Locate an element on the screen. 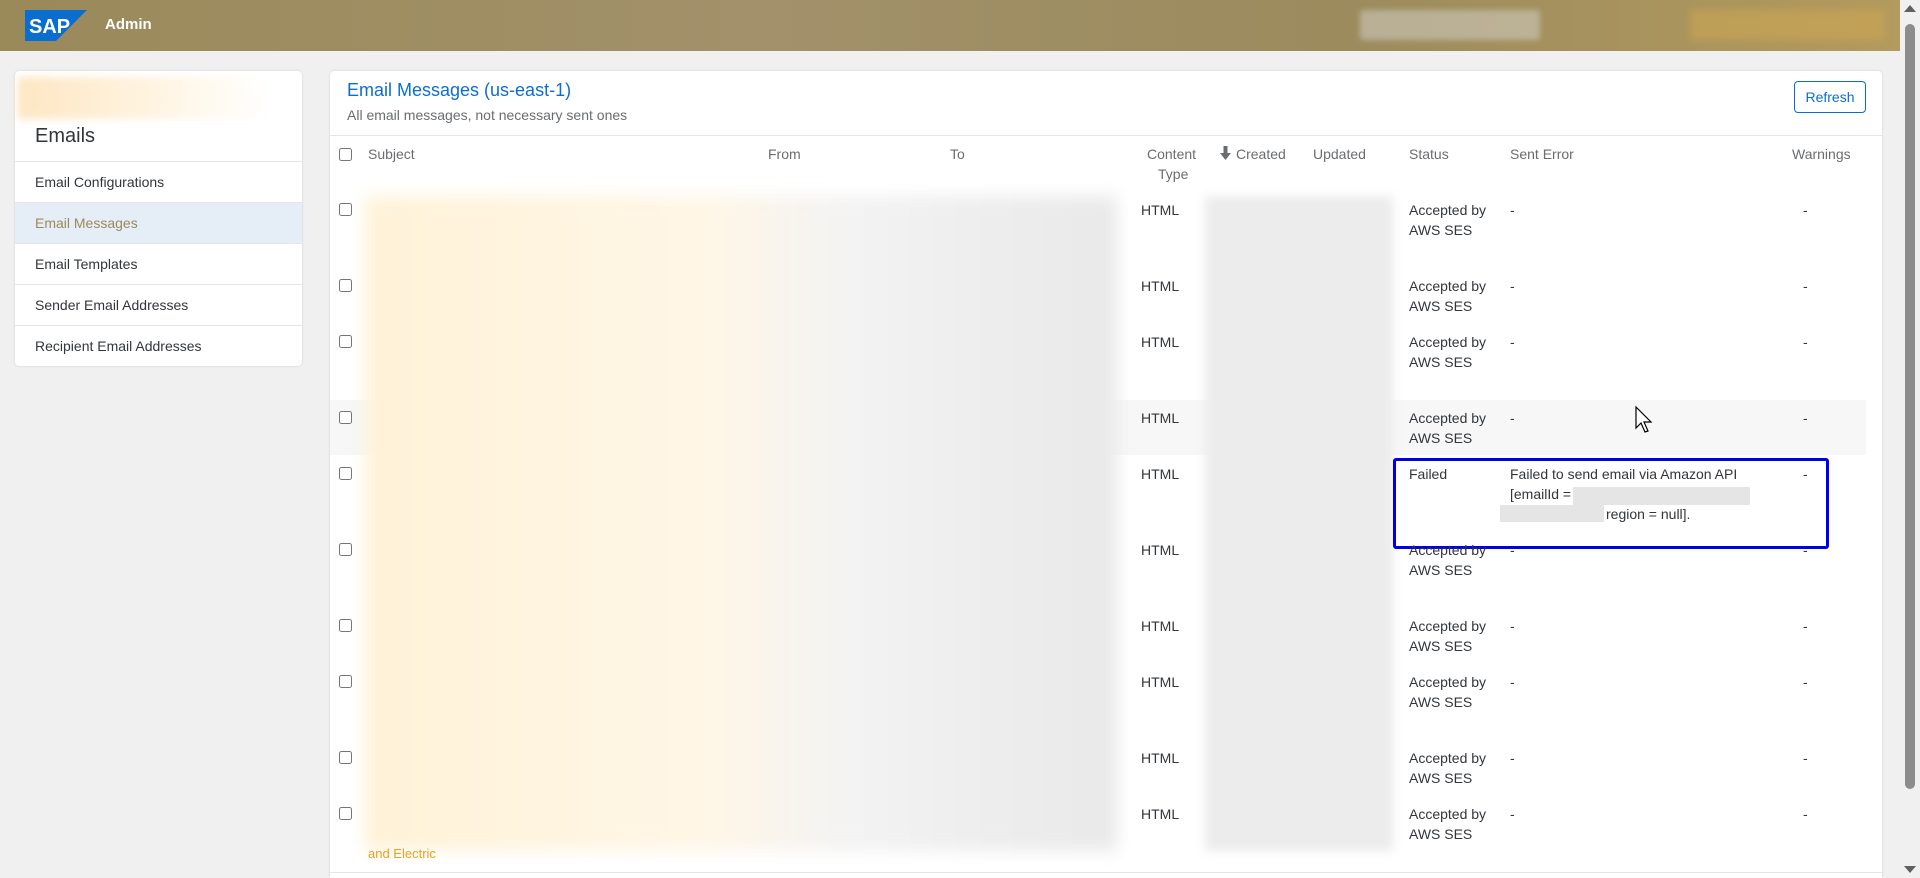 Image resolution: width=1920 pixels, height=878 pixels. sidebar-item-email-messages: Email Messages is located at coordinates (158, 222).